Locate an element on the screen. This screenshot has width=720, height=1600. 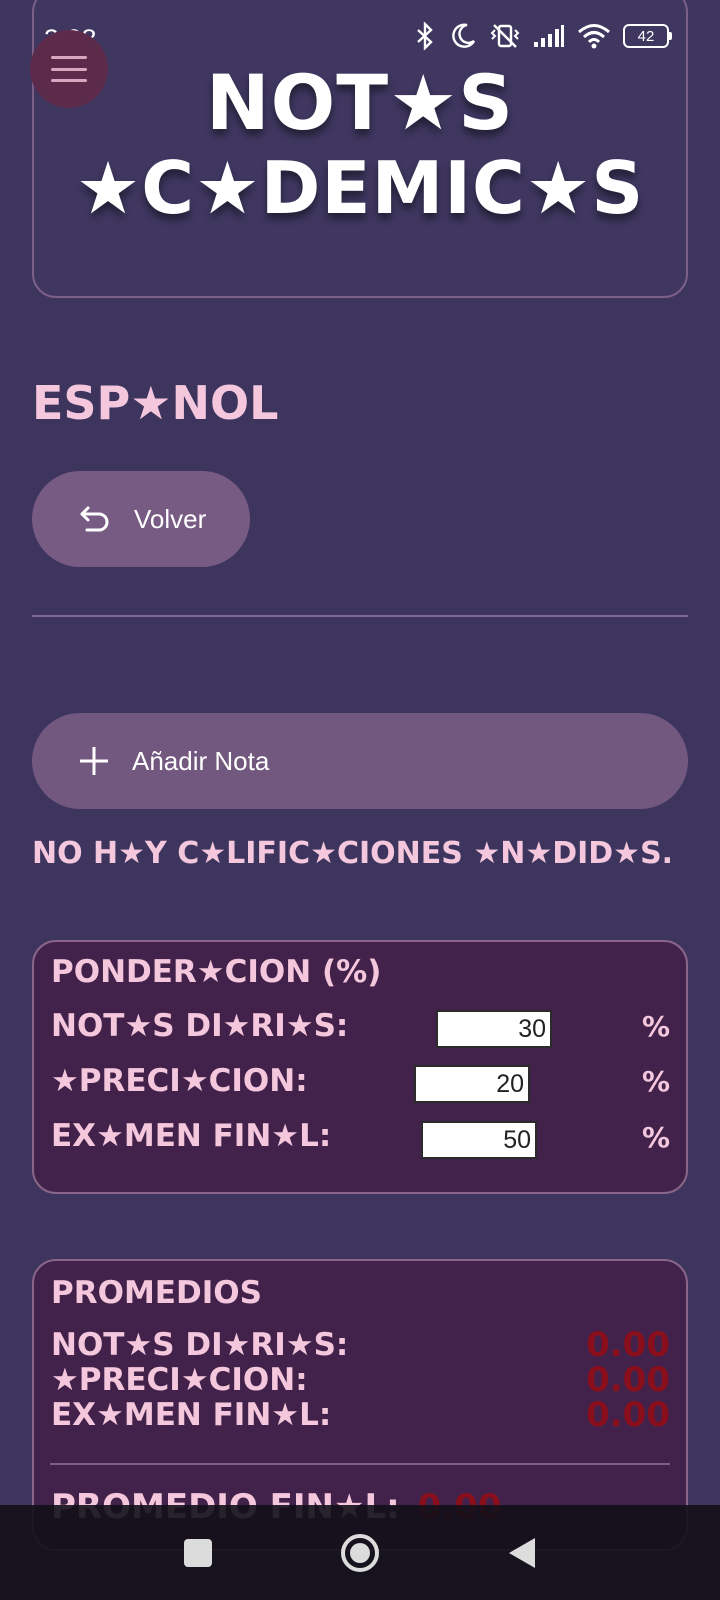
battery-level: 42 is located at coordinates (646, 36).